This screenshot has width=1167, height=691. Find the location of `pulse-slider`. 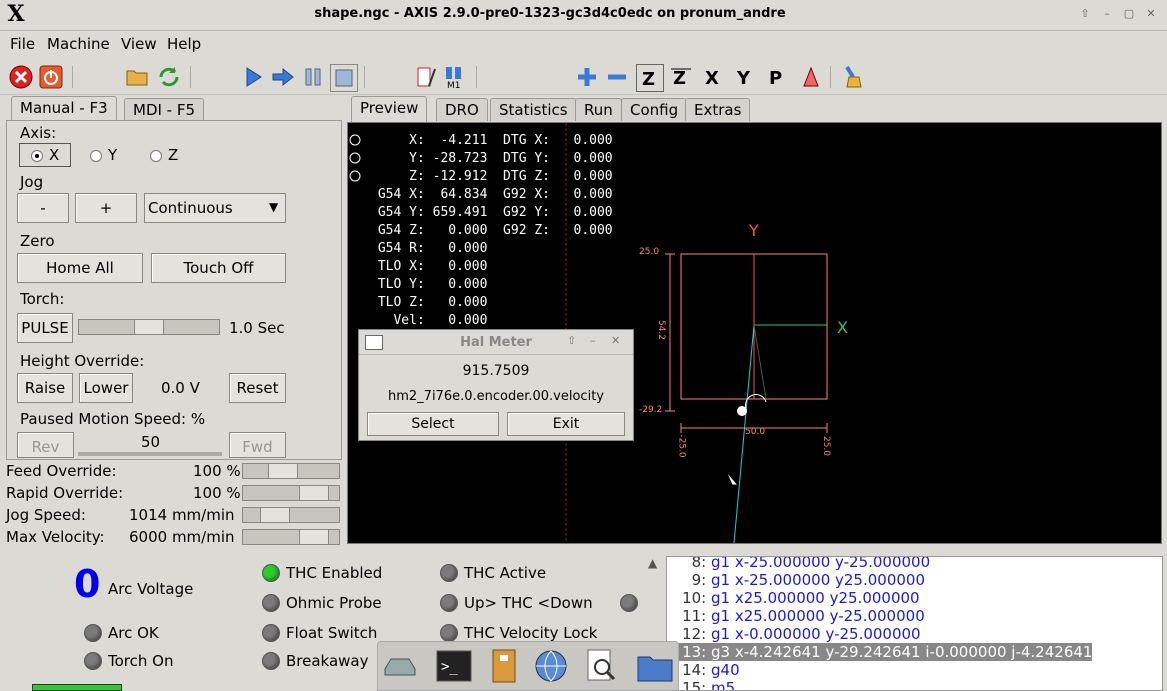

pulse-slider is located at coordinates (149, 327).